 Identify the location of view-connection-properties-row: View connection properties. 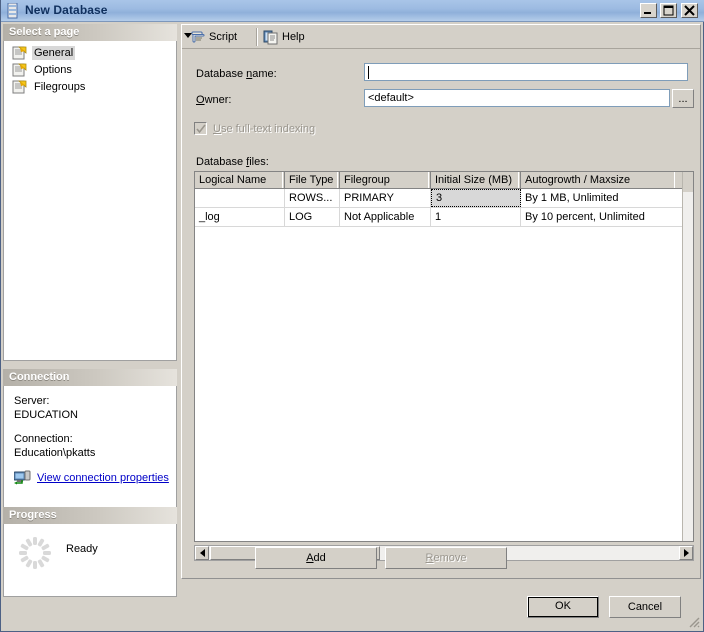
(94, 478).